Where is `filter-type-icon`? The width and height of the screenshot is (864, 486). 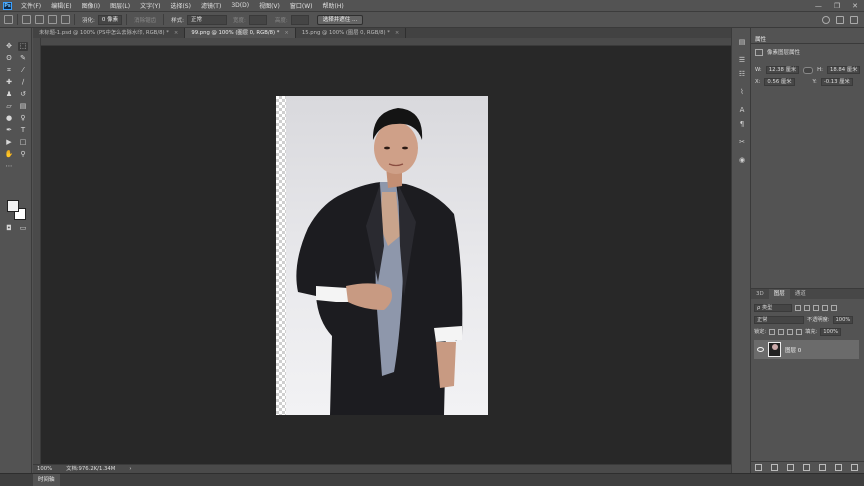
filter-type-icon is located at coordinates (816, 307).